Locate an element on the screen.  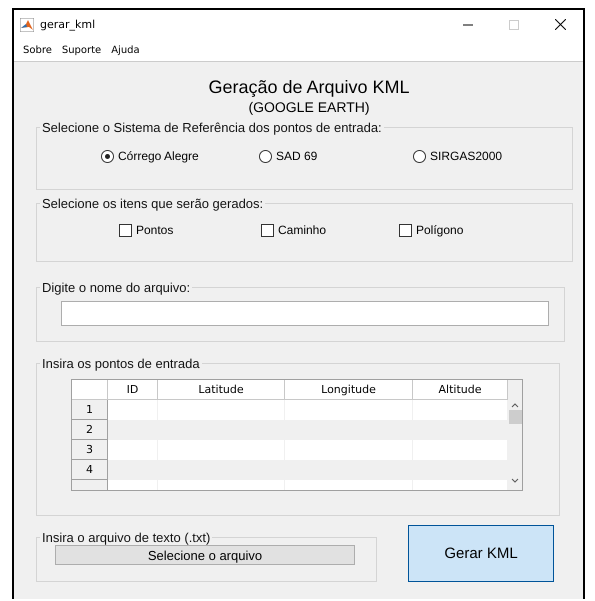
select-file-button: Selecione o arquivo is located at coordinates (205, 555).